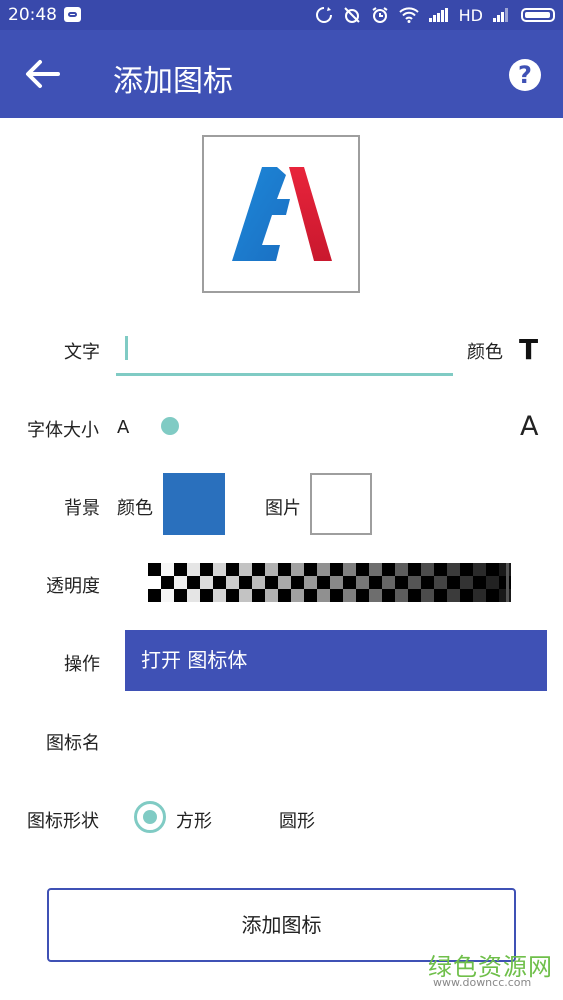  Describe the element at coordinates (528, 349) in the screenshot. I see `text-color-button: T` at that location.